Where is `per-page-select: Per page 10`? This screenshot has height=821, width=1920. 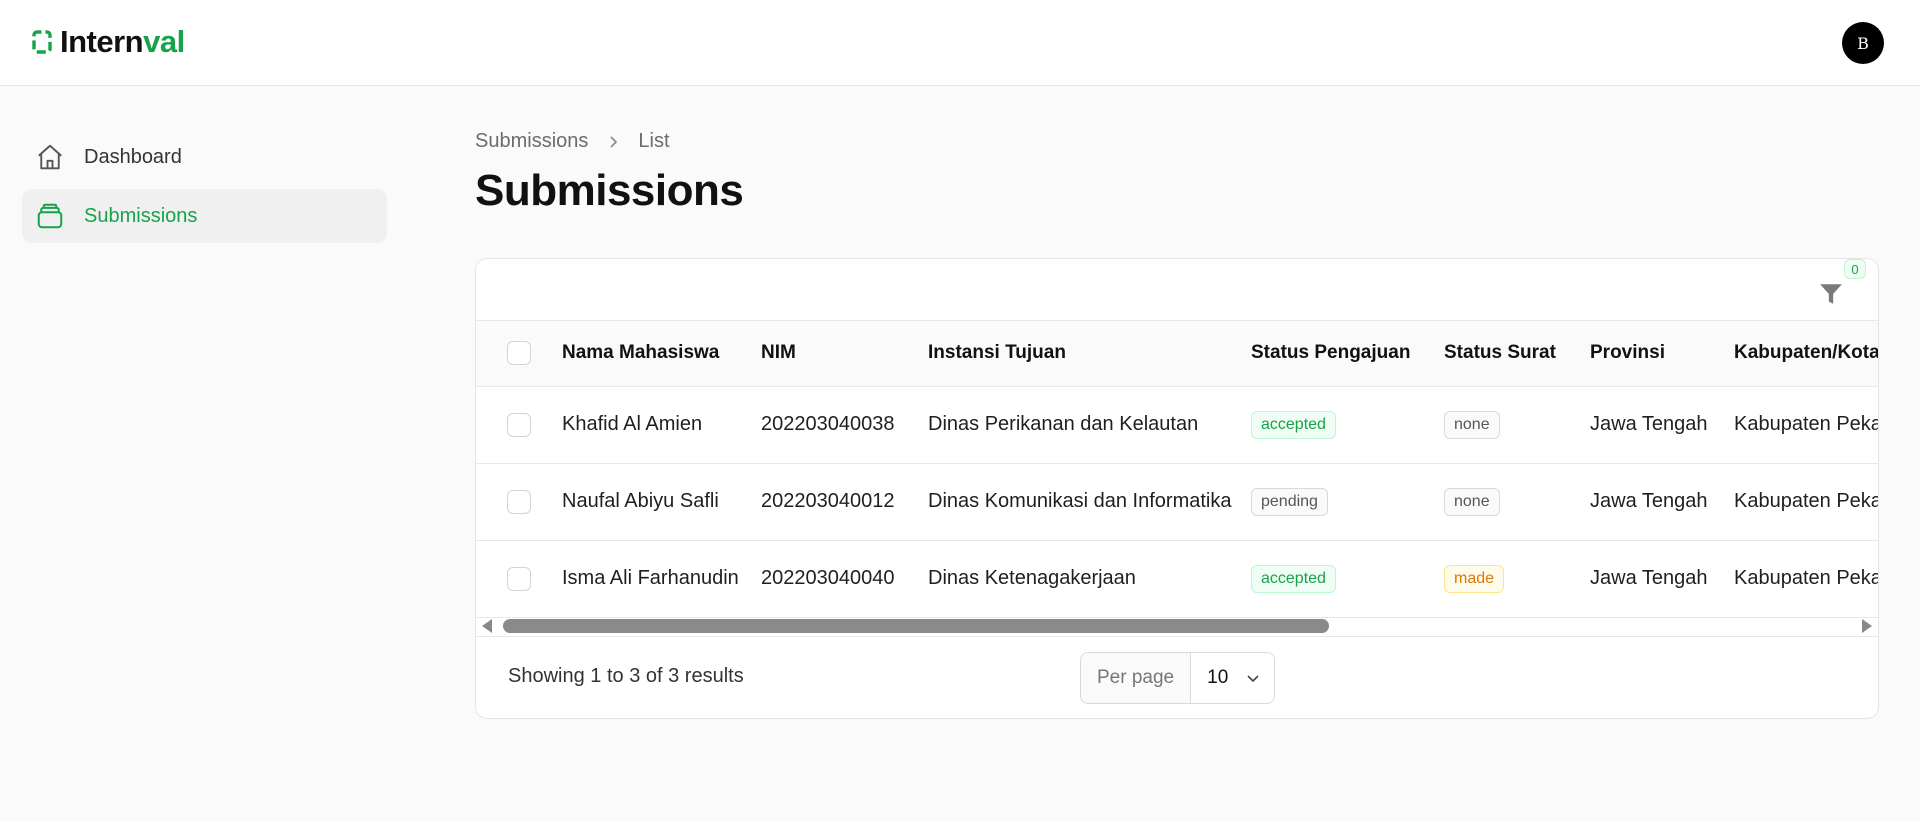 per-page-select: Per page 10 is located at coordinates (1178, 678).